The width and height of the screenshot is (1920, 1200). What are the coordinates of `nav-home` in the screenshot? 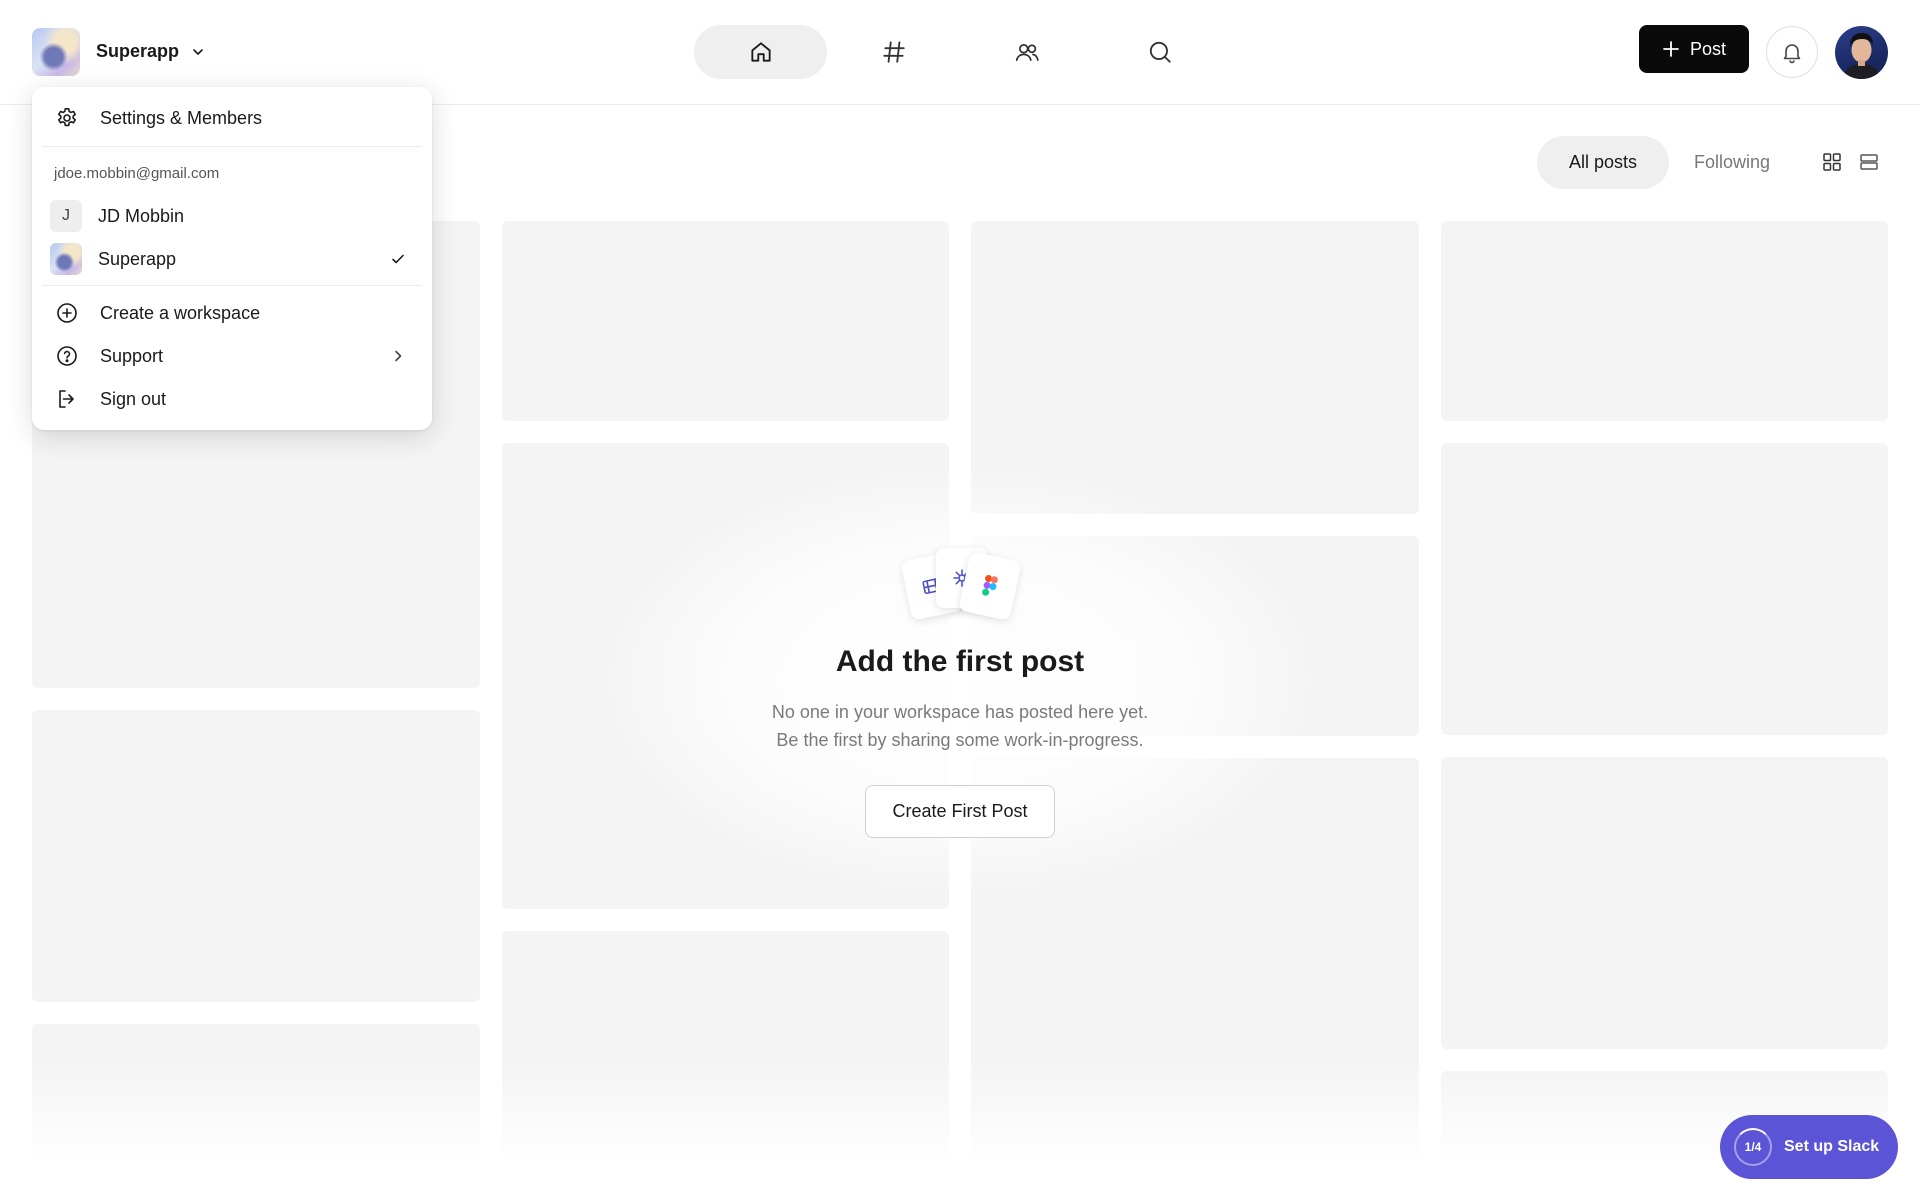 It's located at (760, 52).